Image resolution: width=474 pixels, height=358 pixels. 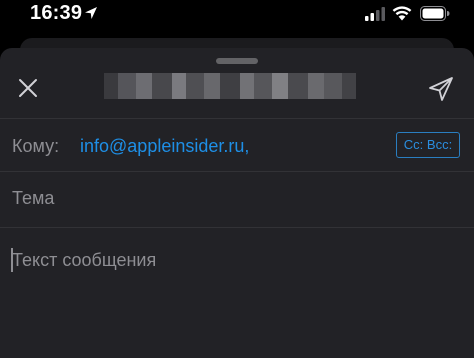 What do you see at coordinates (84, 260) in the screenshot?
I see `message-body-field: Текст сообщения` at bounding box center [84, 260].